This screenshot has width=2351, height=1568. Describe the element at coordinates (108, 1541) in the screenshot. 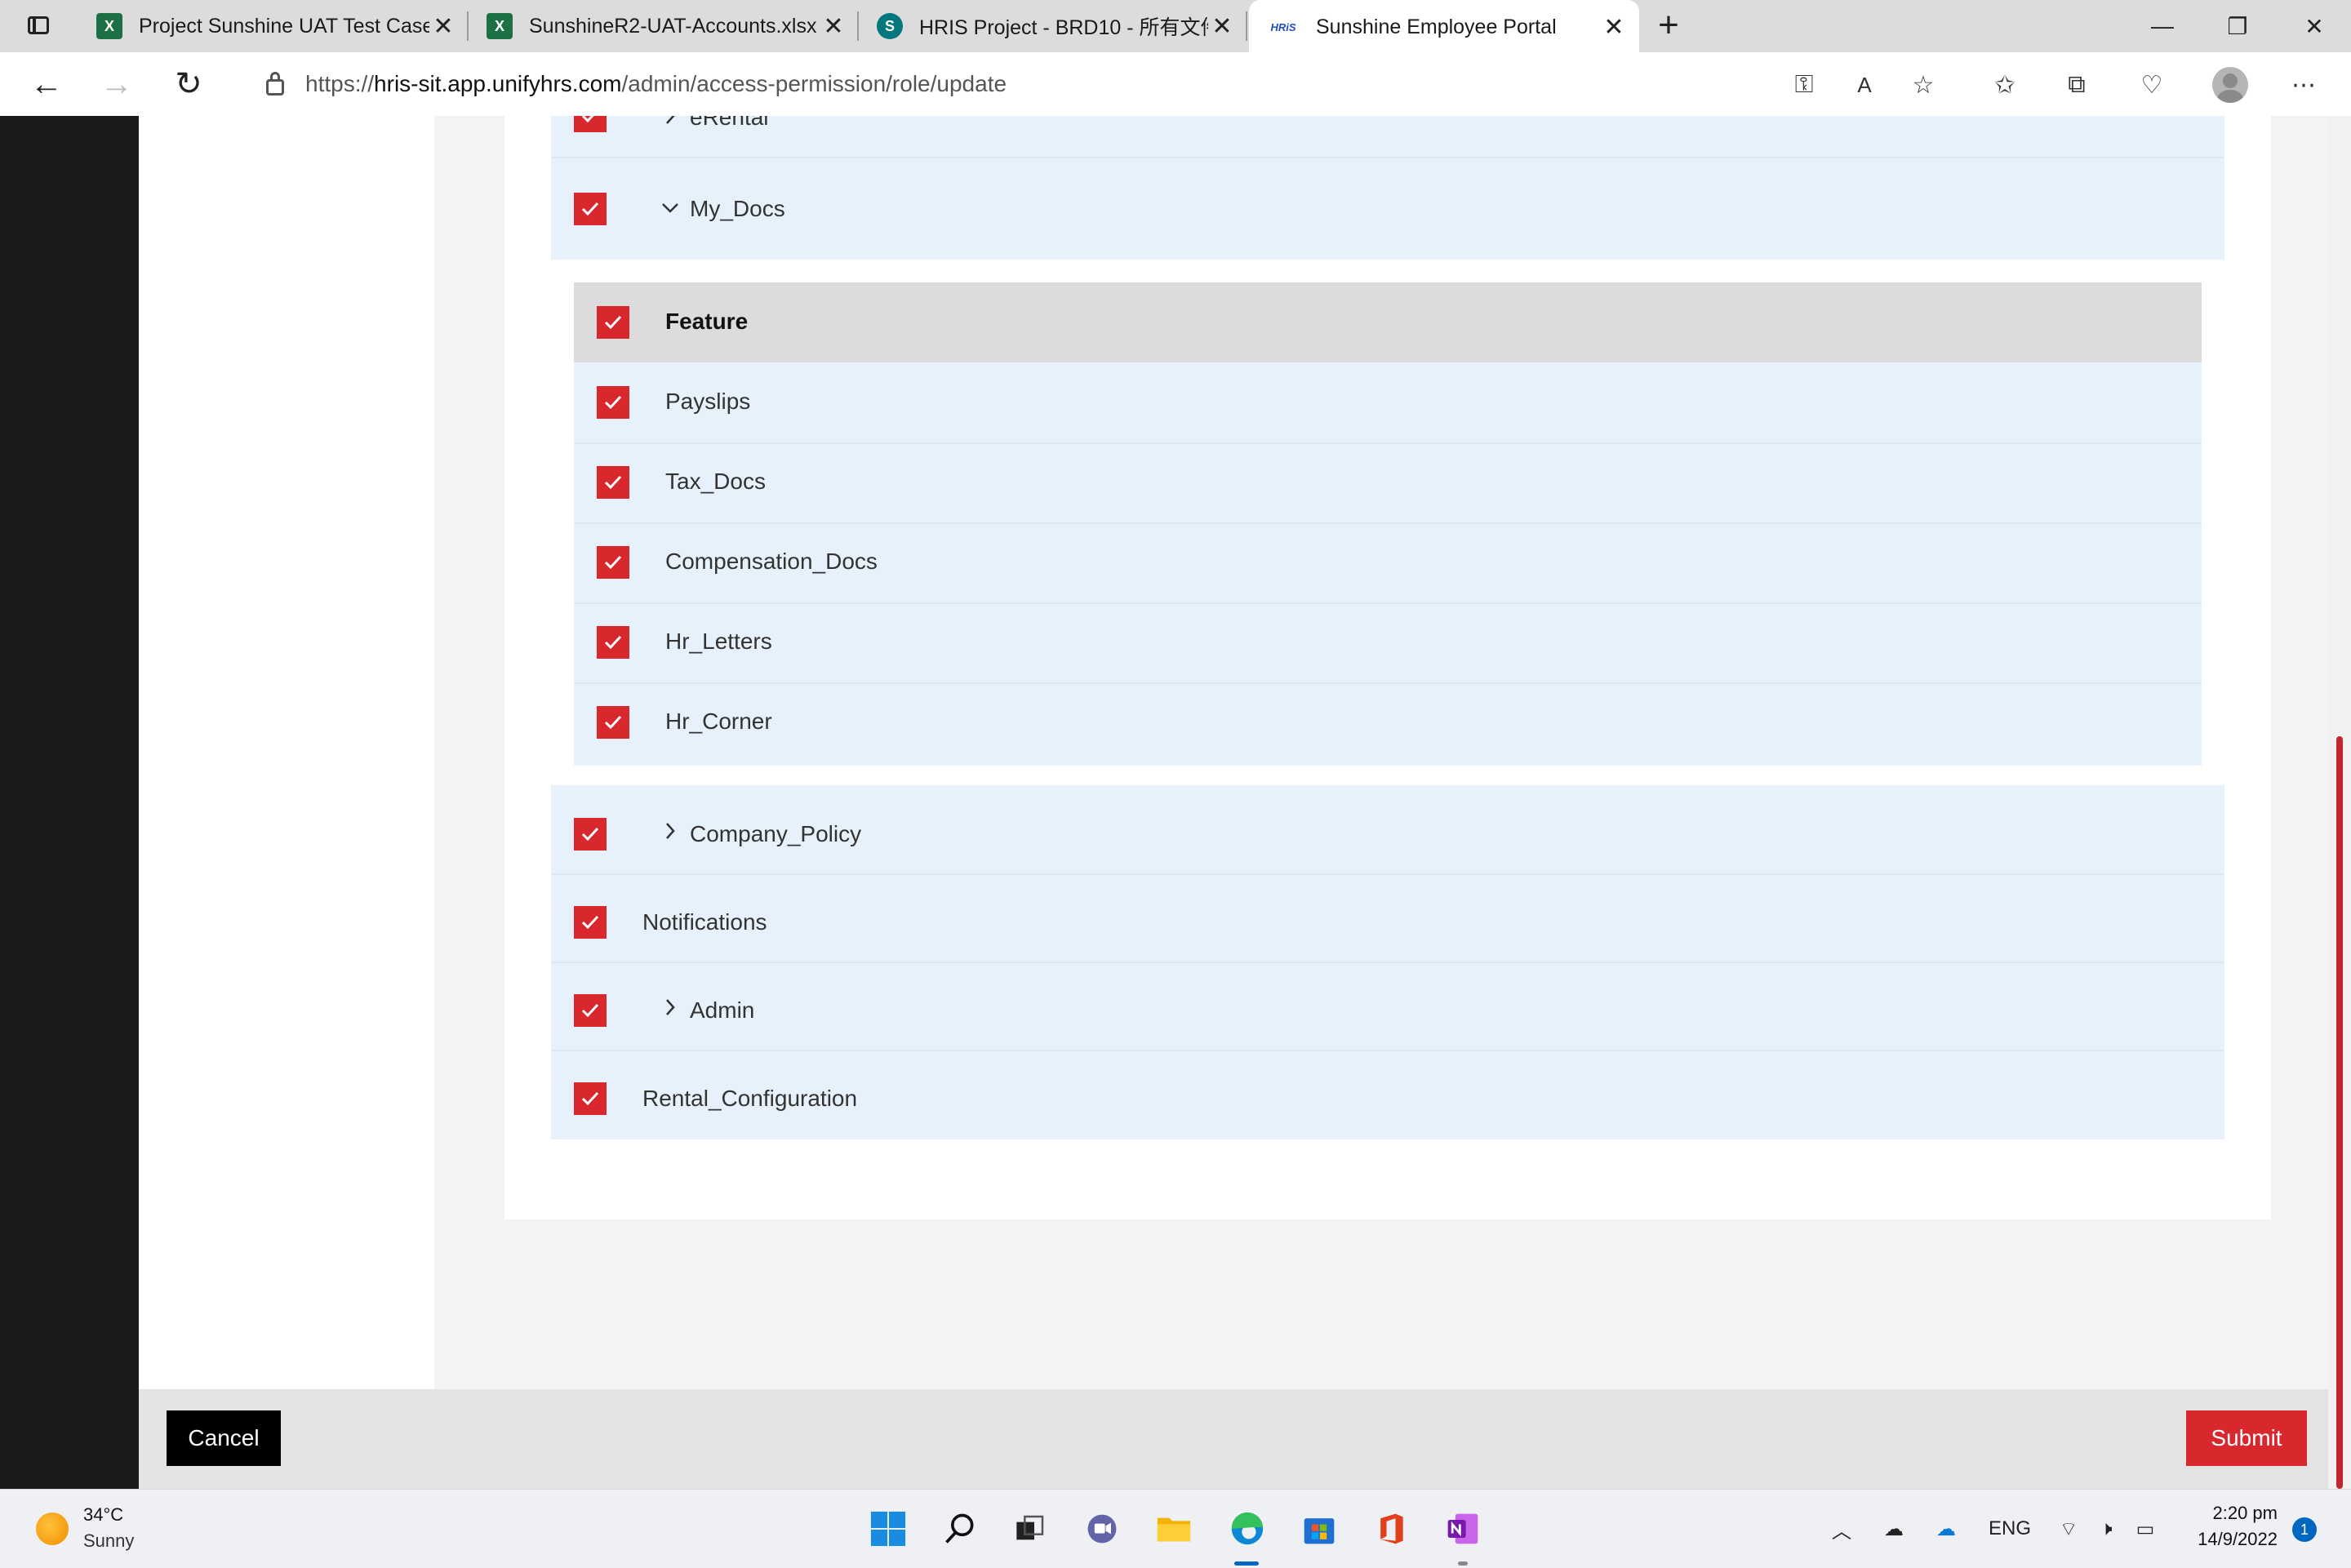

I see `weather-condition: Sunny` at that location.